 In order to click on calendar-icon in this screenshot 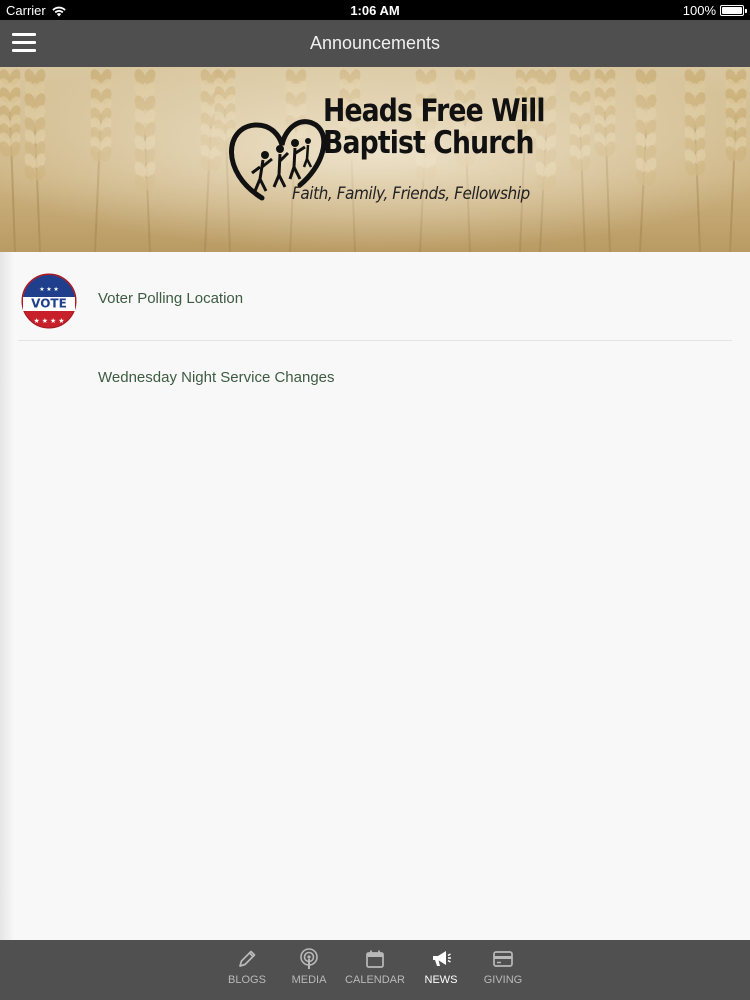, I will do `click(375, 959)`.